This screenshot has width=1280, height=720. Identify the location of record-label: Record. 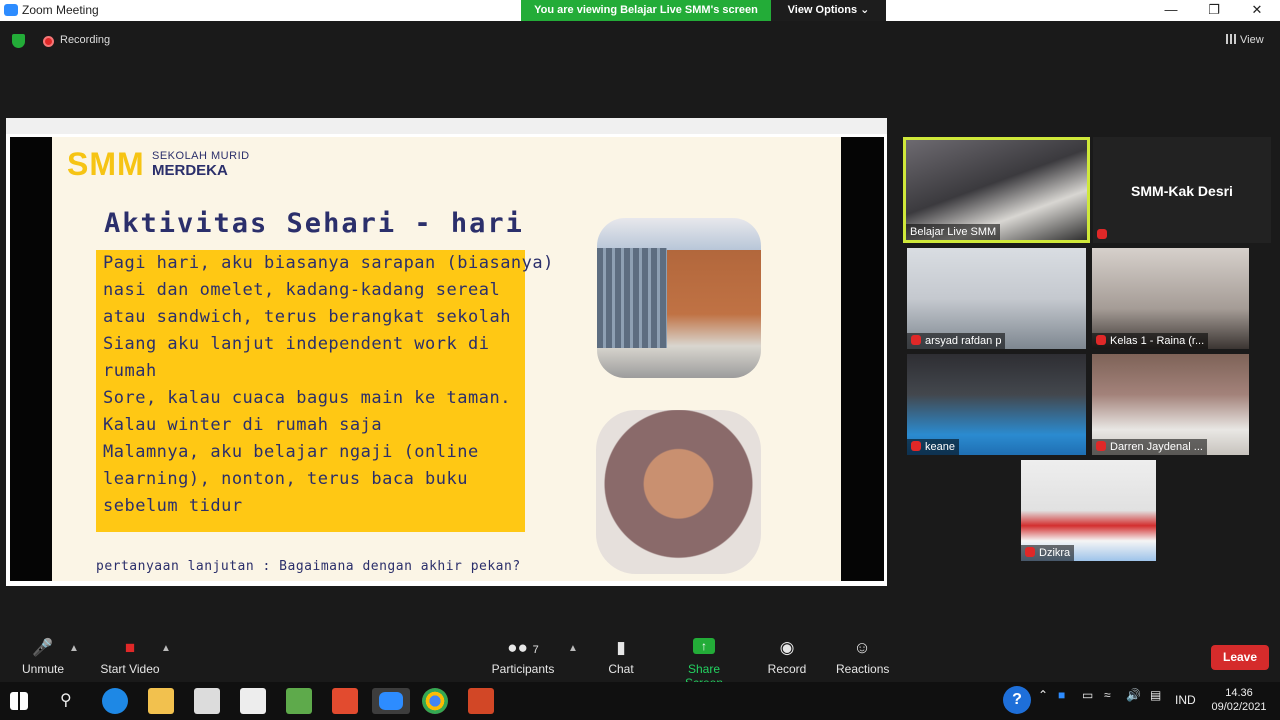
(787, 669).